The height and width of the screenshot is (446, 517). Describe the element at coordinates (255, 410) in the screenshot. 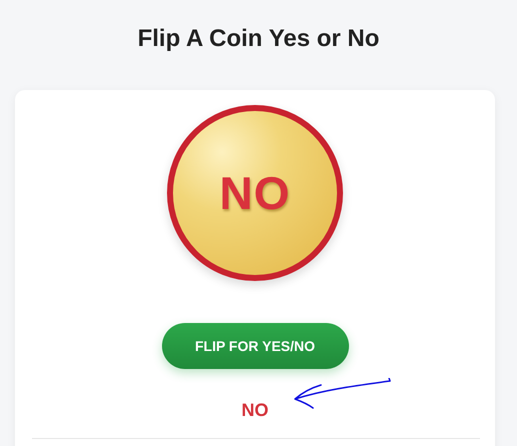

I see `result-text: NO` at that location.